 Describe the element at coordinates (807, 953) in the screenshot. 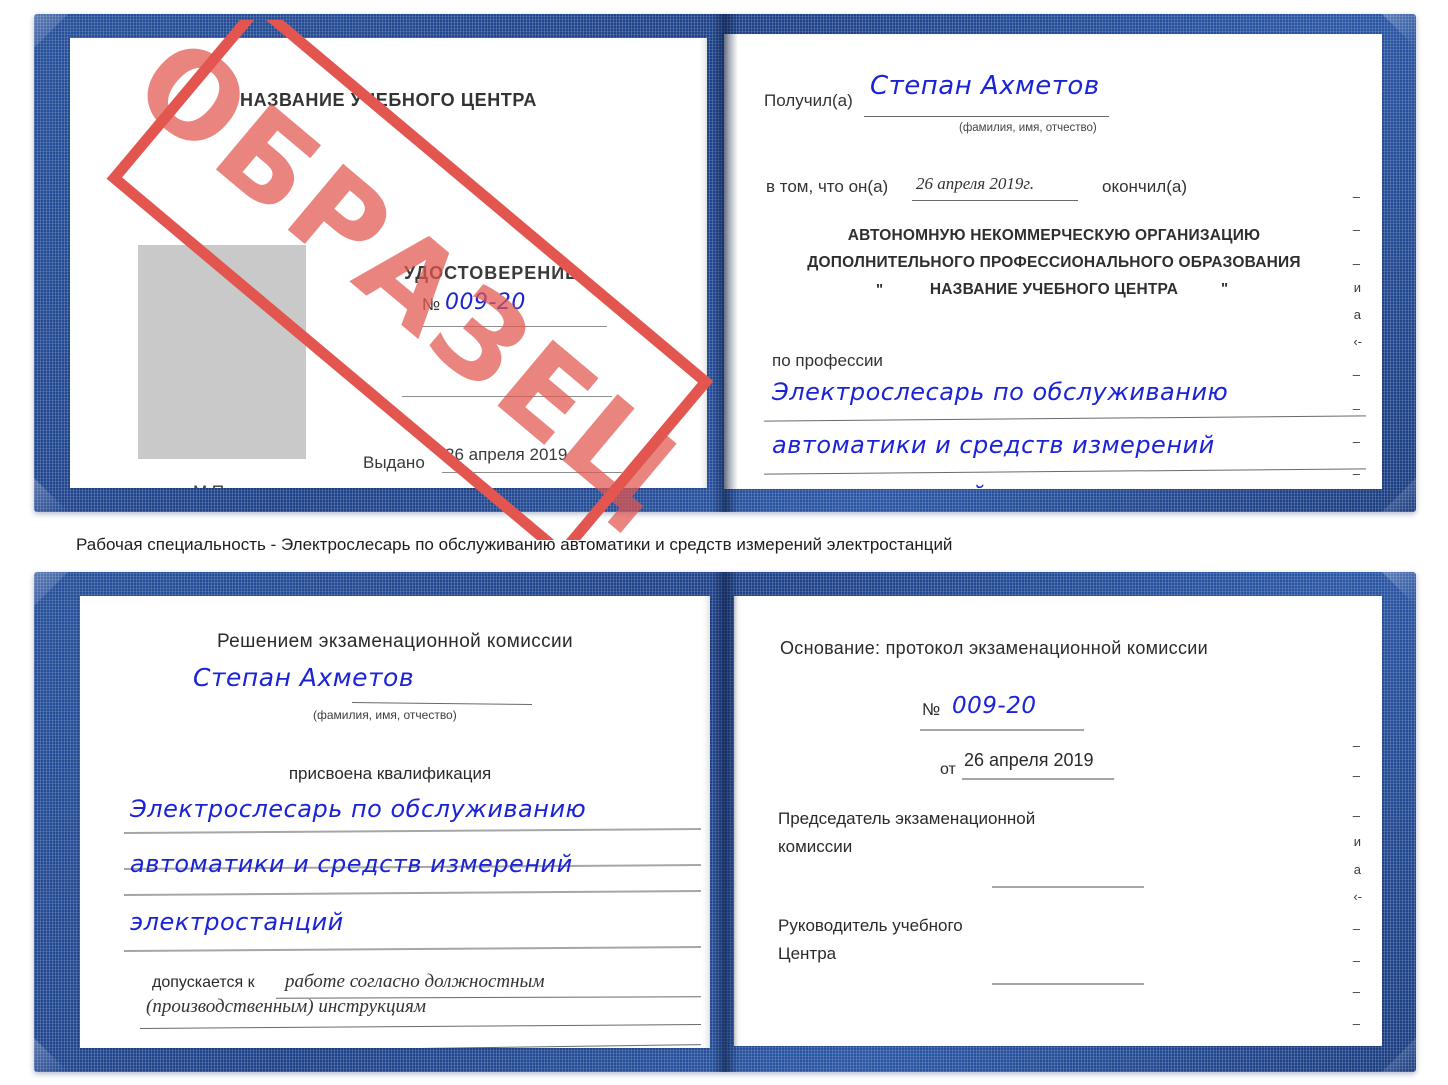

I see `head-of-center-line-2: Центра` at that location.